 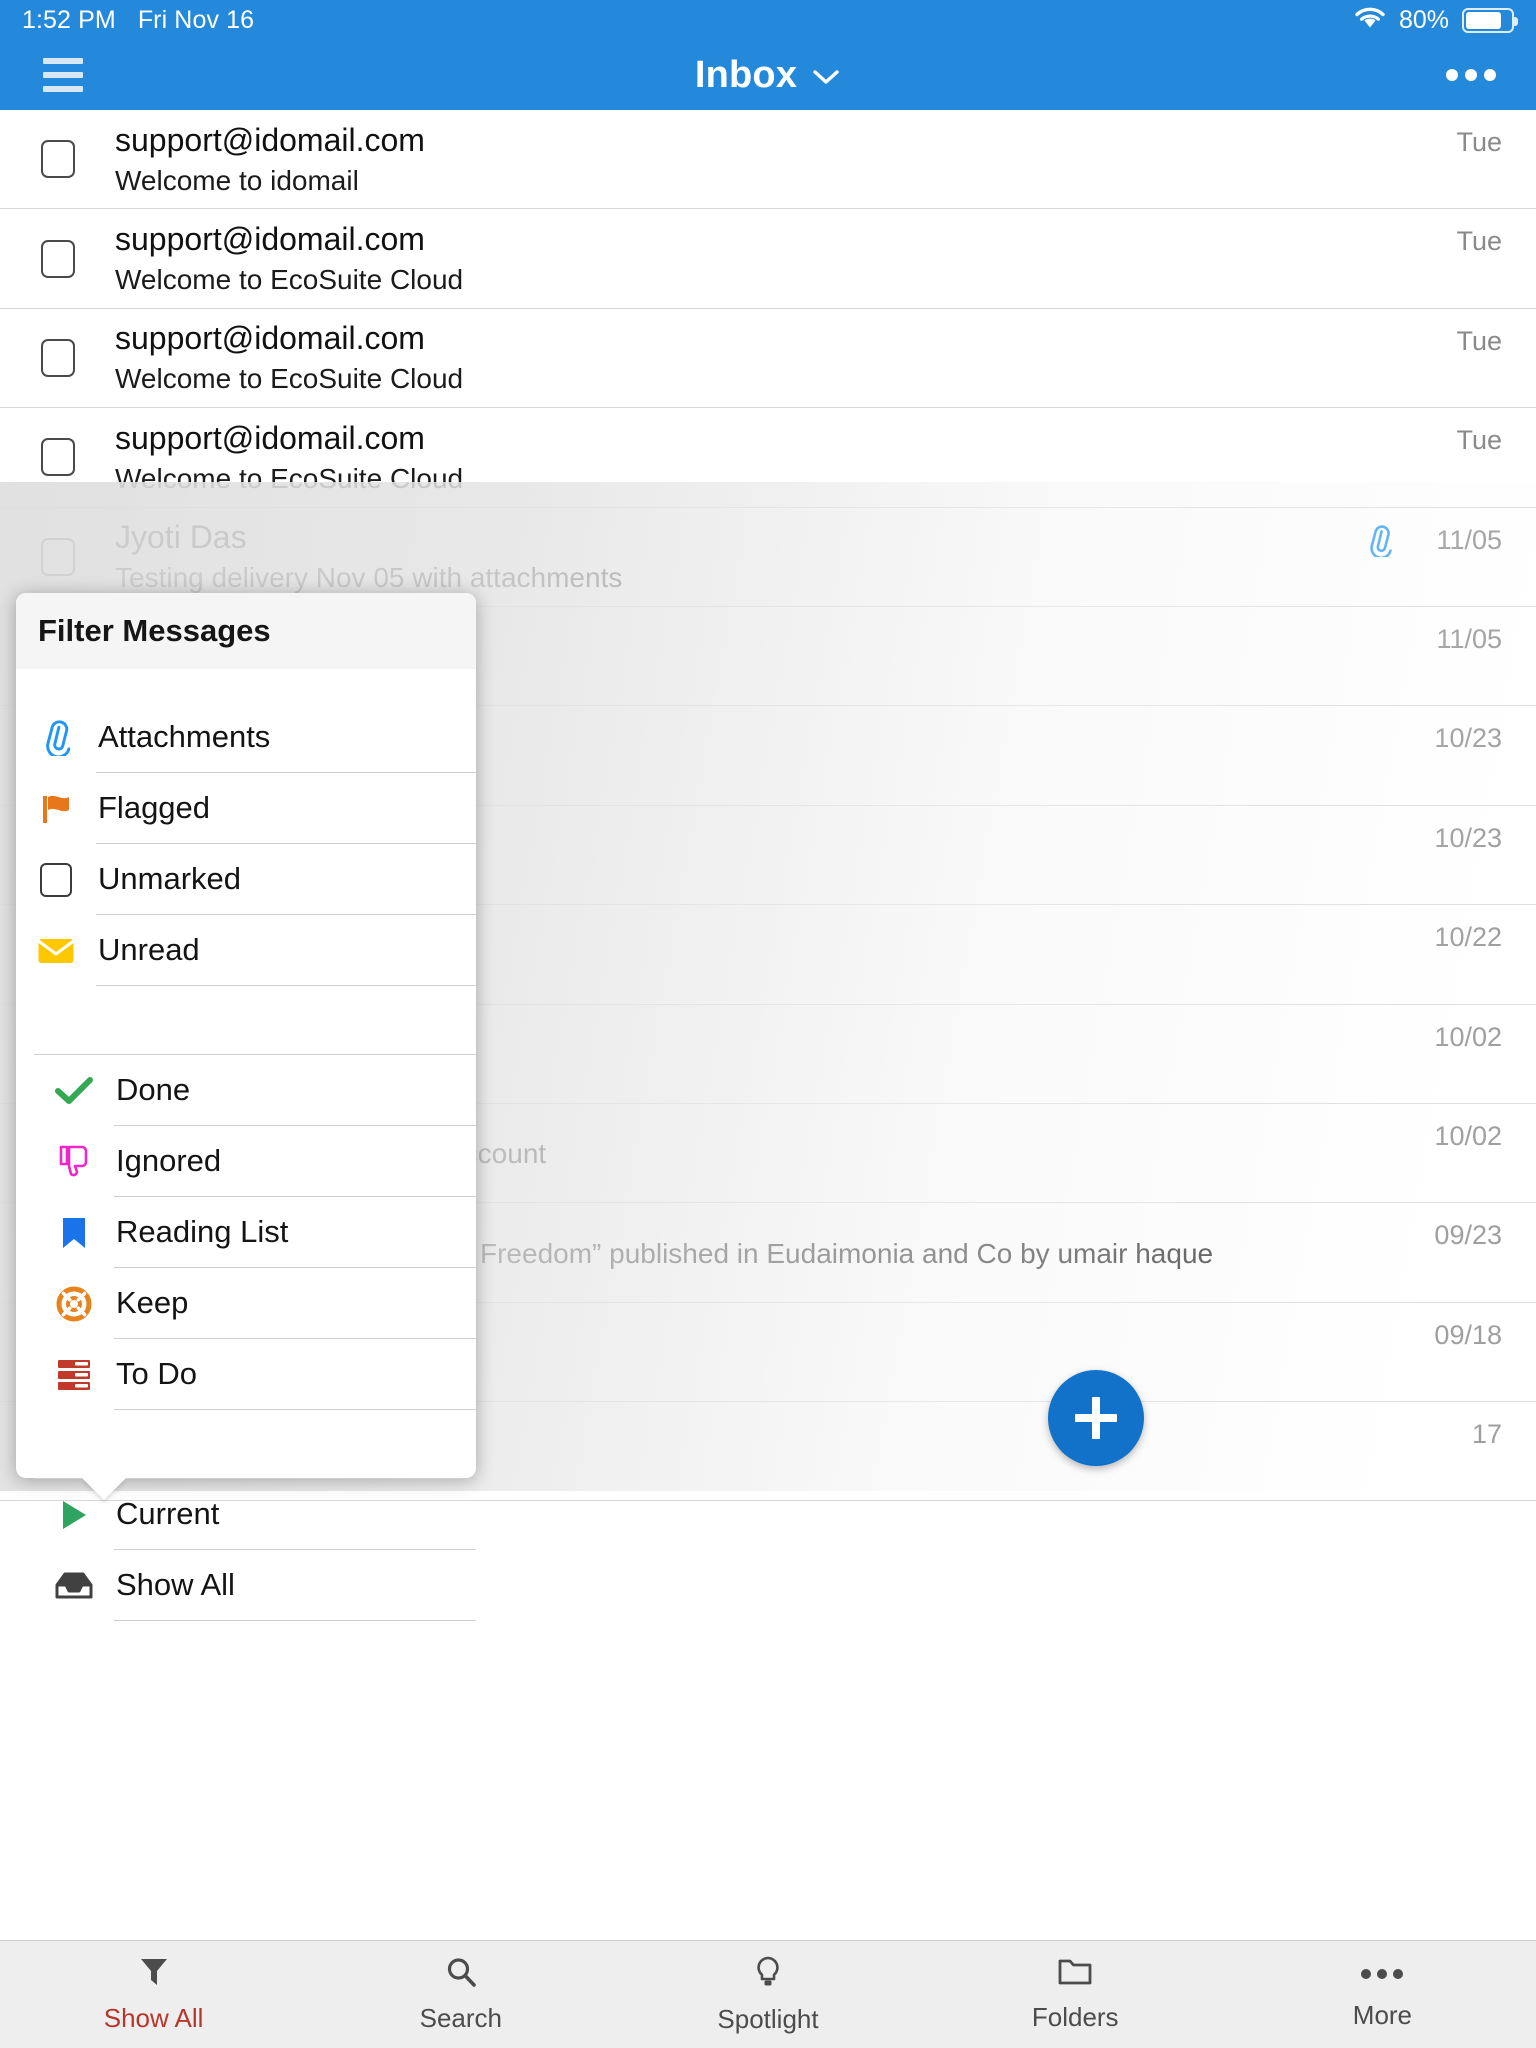 I want to click on filter-item-unmarked: Unmarked, so click(x=246, y=879).